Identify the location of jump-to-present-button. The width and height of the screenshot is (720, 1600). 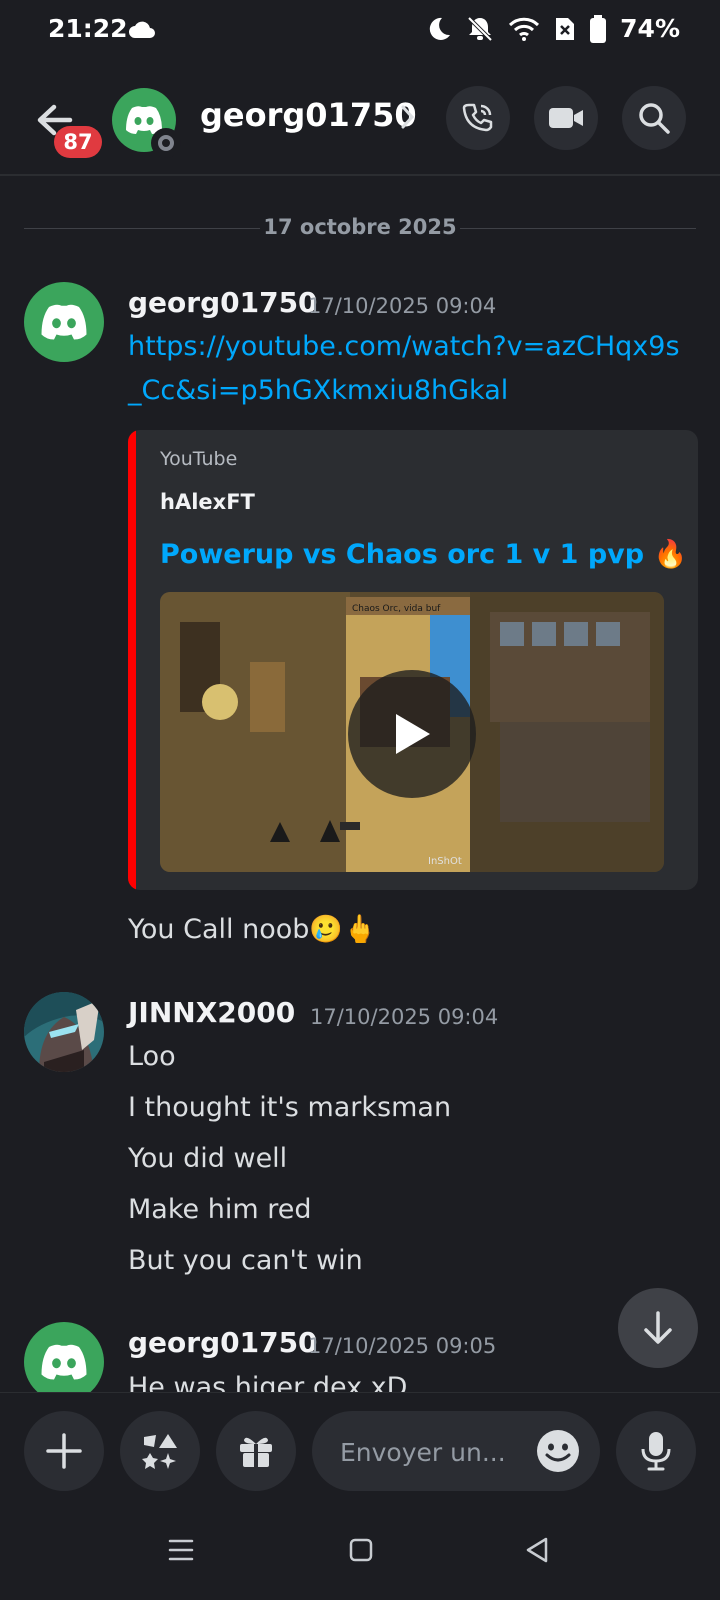
(658, 1328).